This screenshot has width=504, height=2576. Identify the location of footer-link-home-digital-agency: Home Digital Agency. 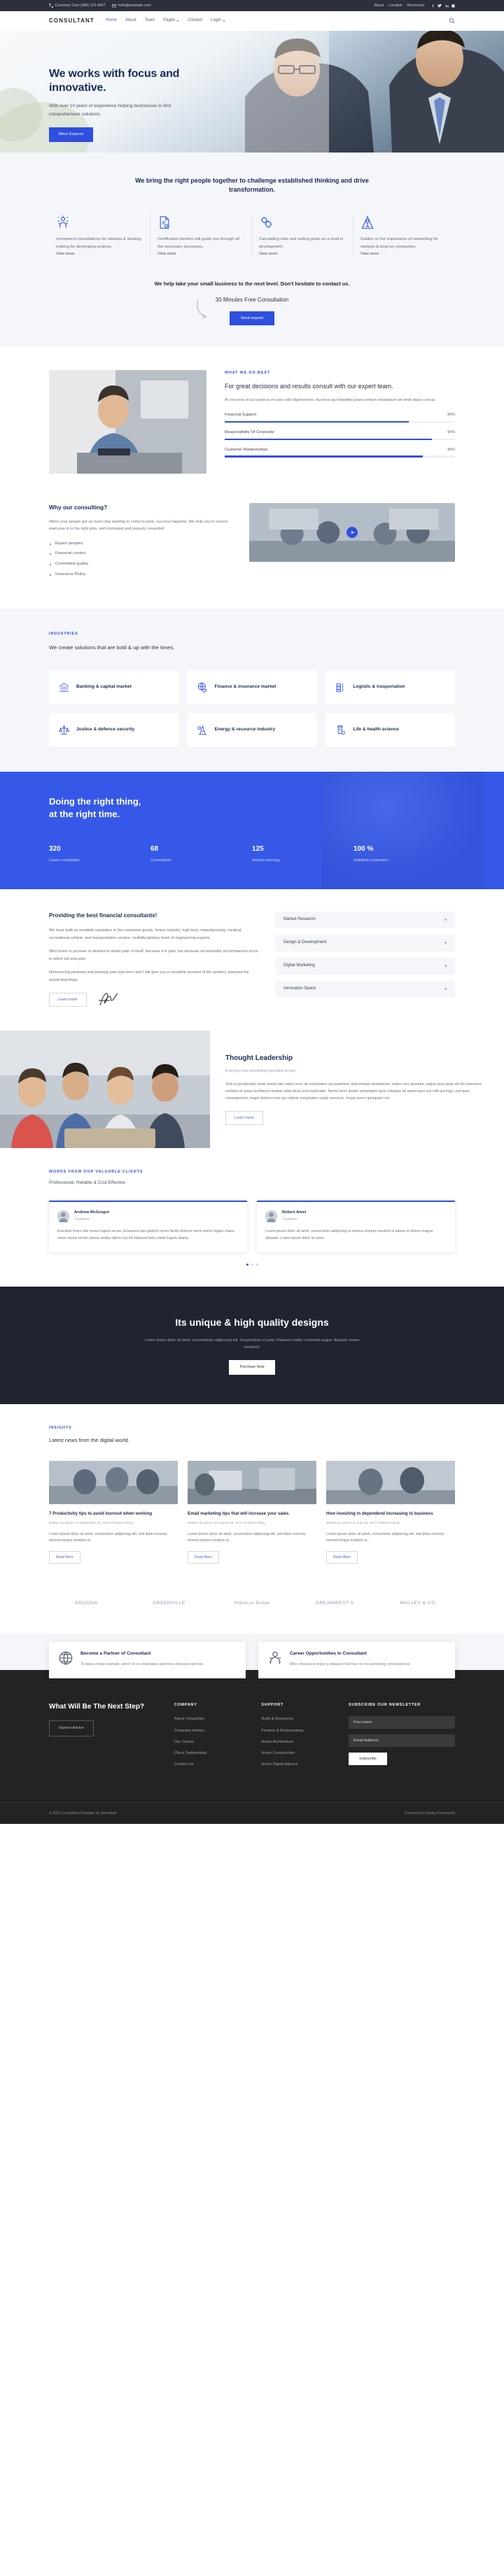
(299, 1764).